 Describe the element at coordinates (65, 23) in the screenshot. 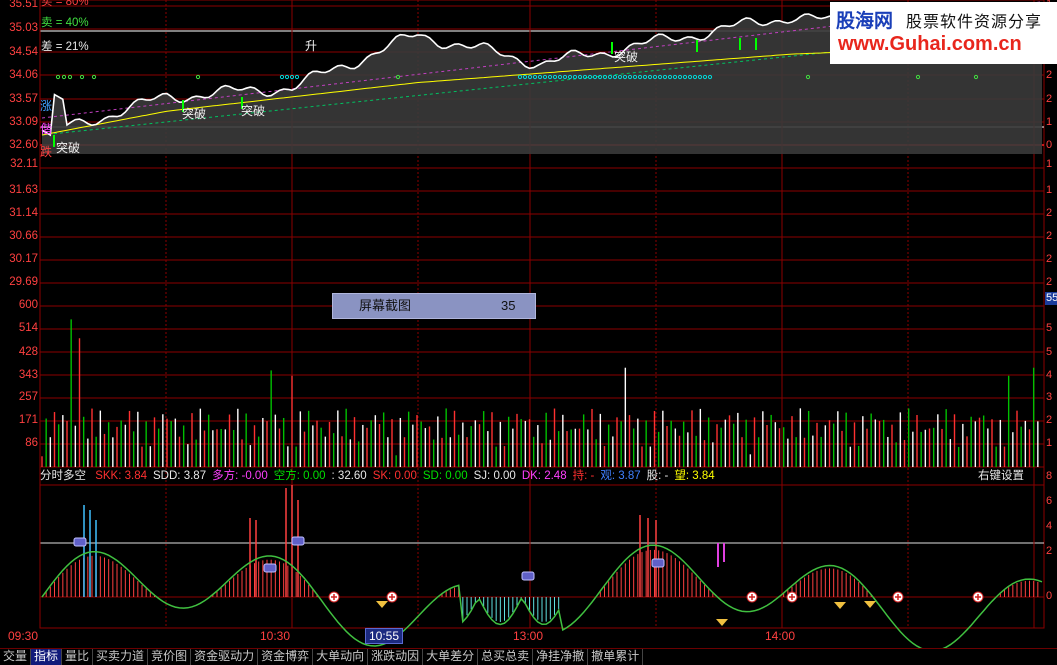

I see `sell-ratio: 卖 = 40%` at that location.